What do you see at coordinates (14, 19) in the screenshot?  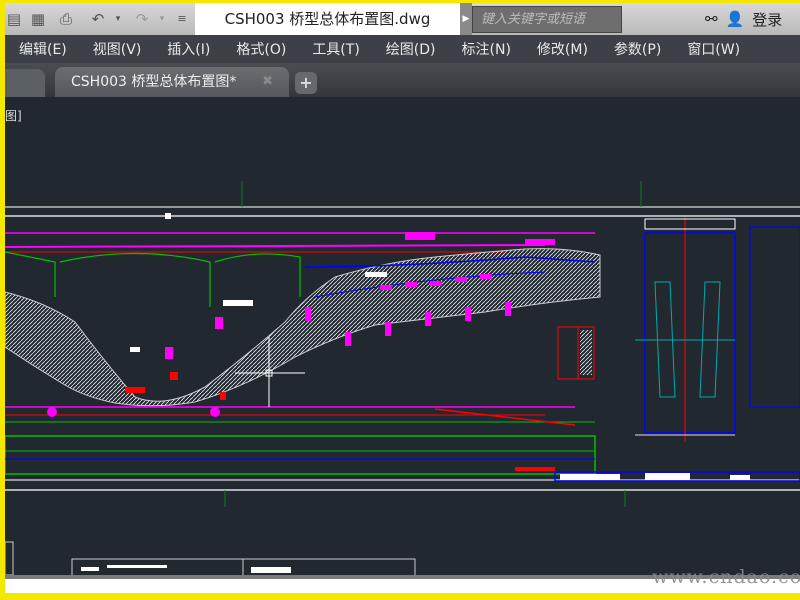 I see `save-icon: ▤` at bounding box center [14, 19].